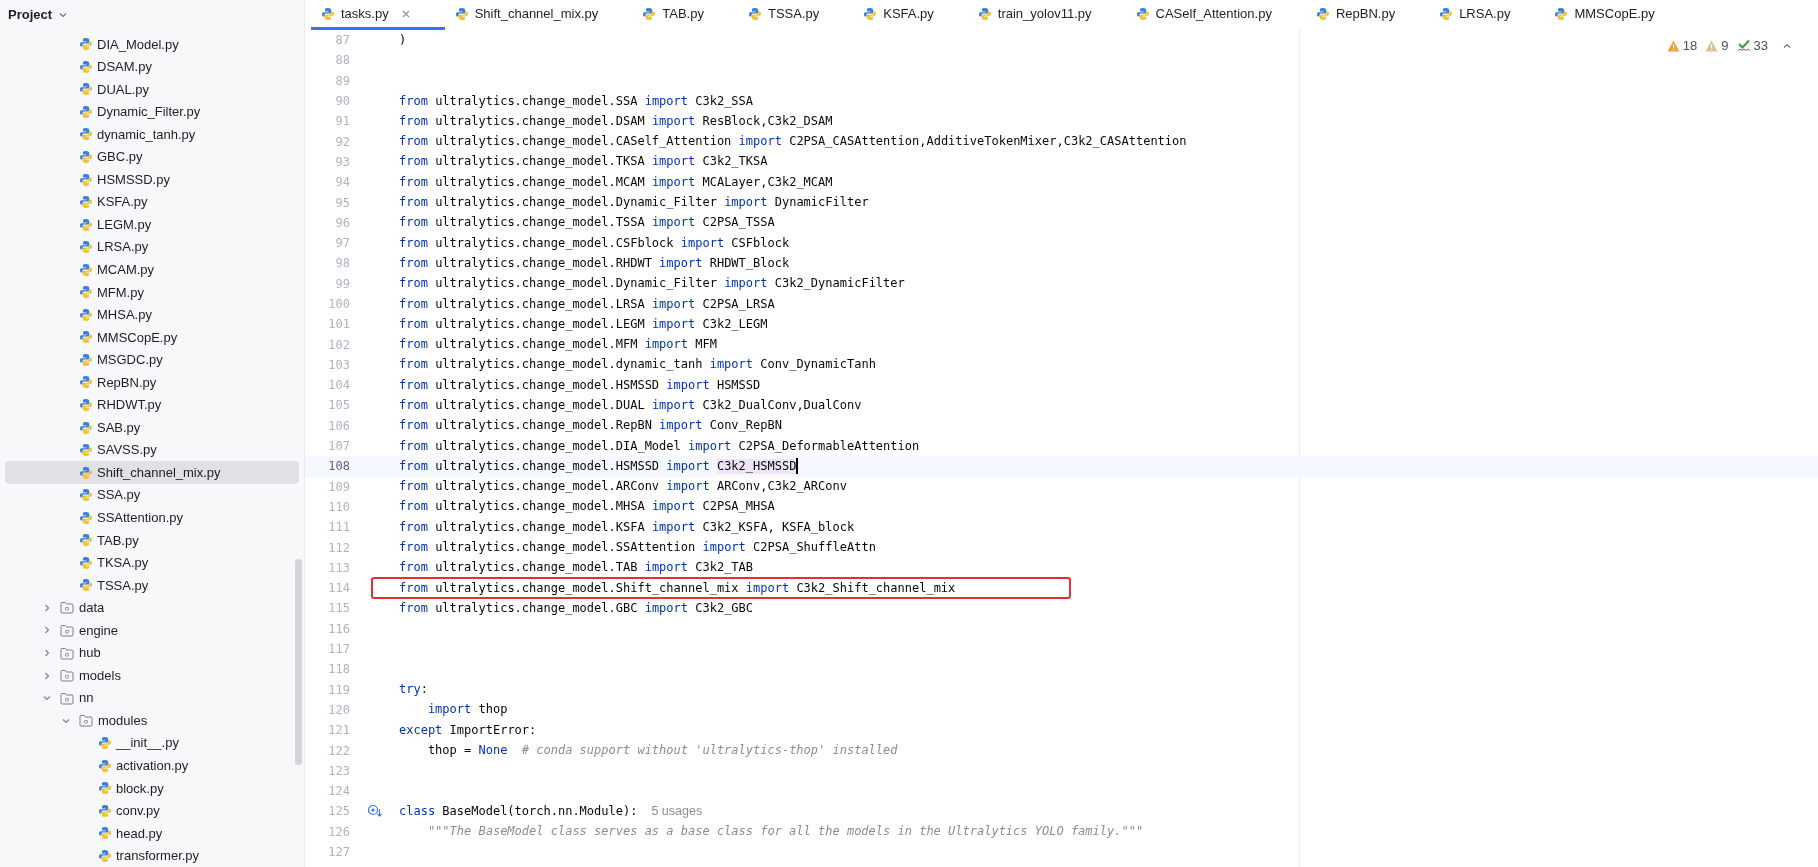  What do you see at coordinates (342, 264) in the screenshot?
I see `line-number: 98` at bounding box center [342, 264].